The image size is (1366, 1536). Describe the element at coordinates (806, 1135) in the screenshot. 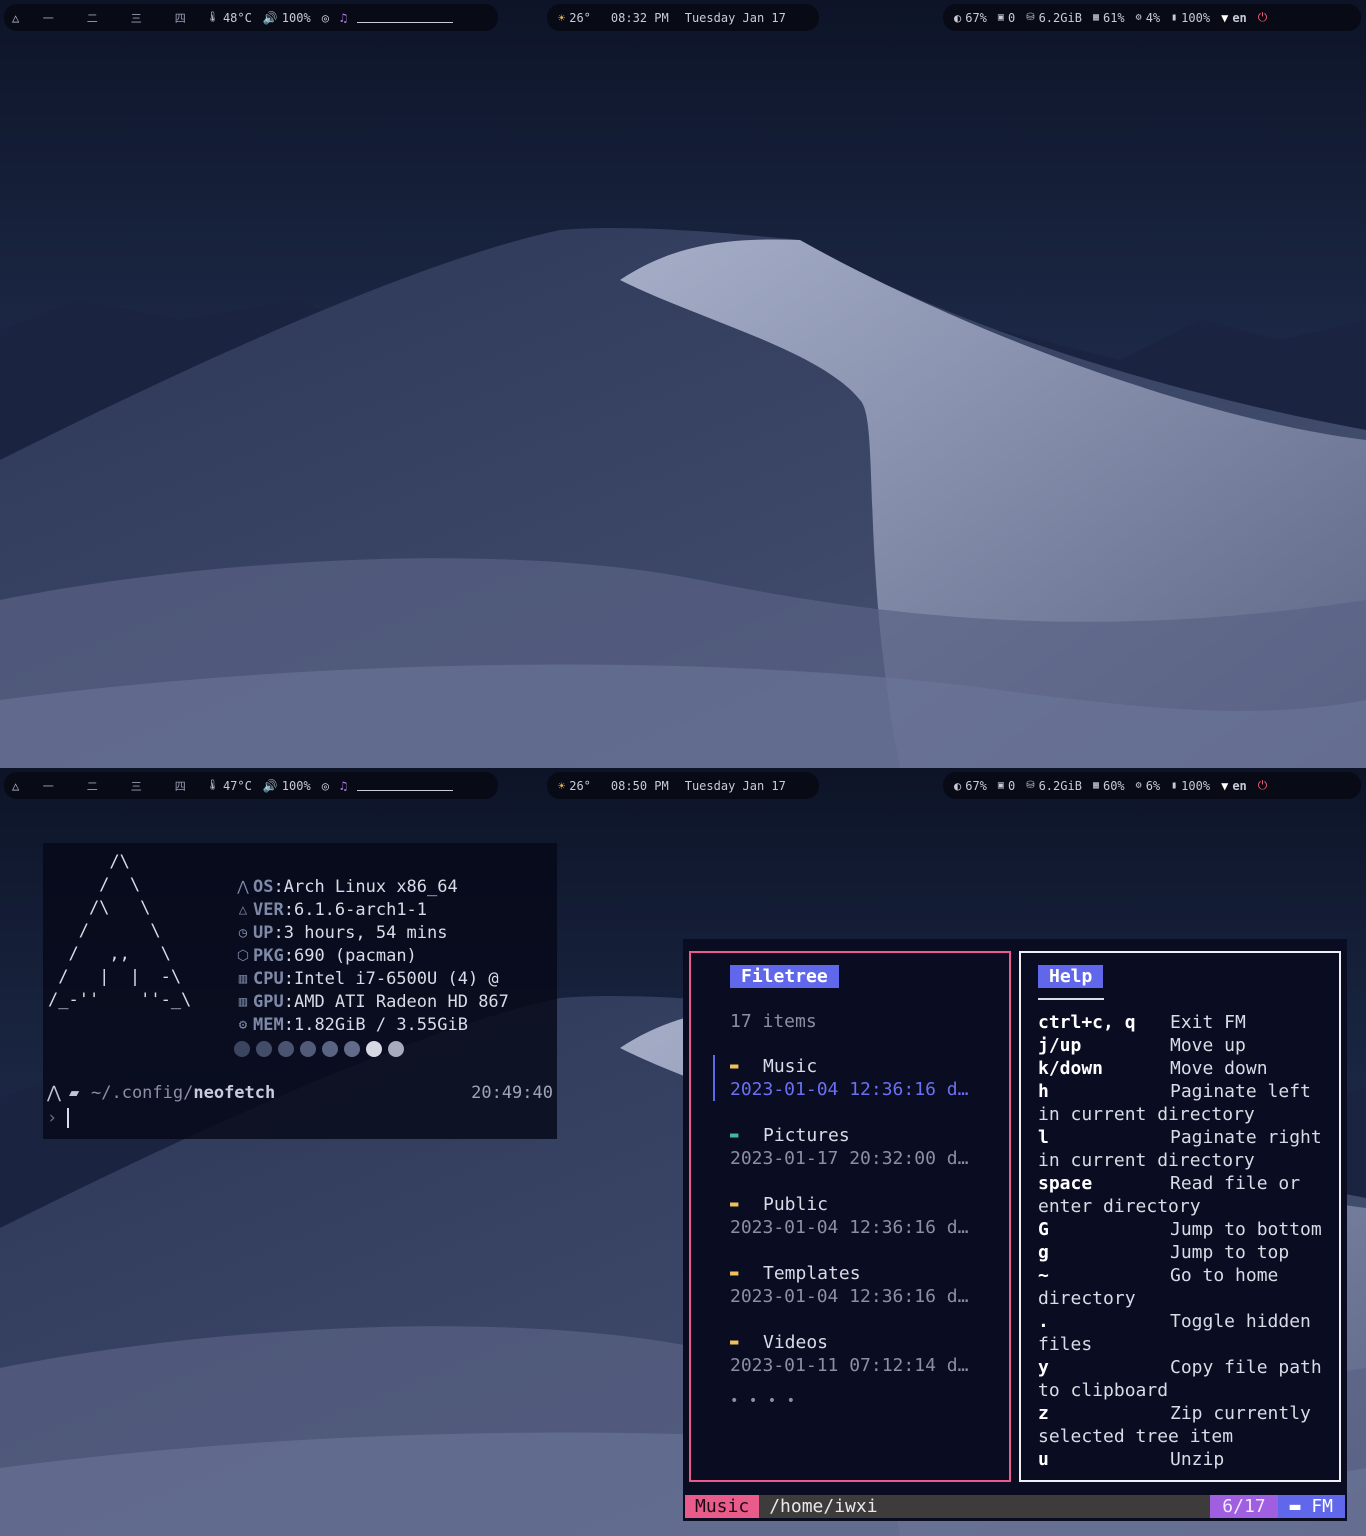

I see `entry-name: Pictures` at that location.